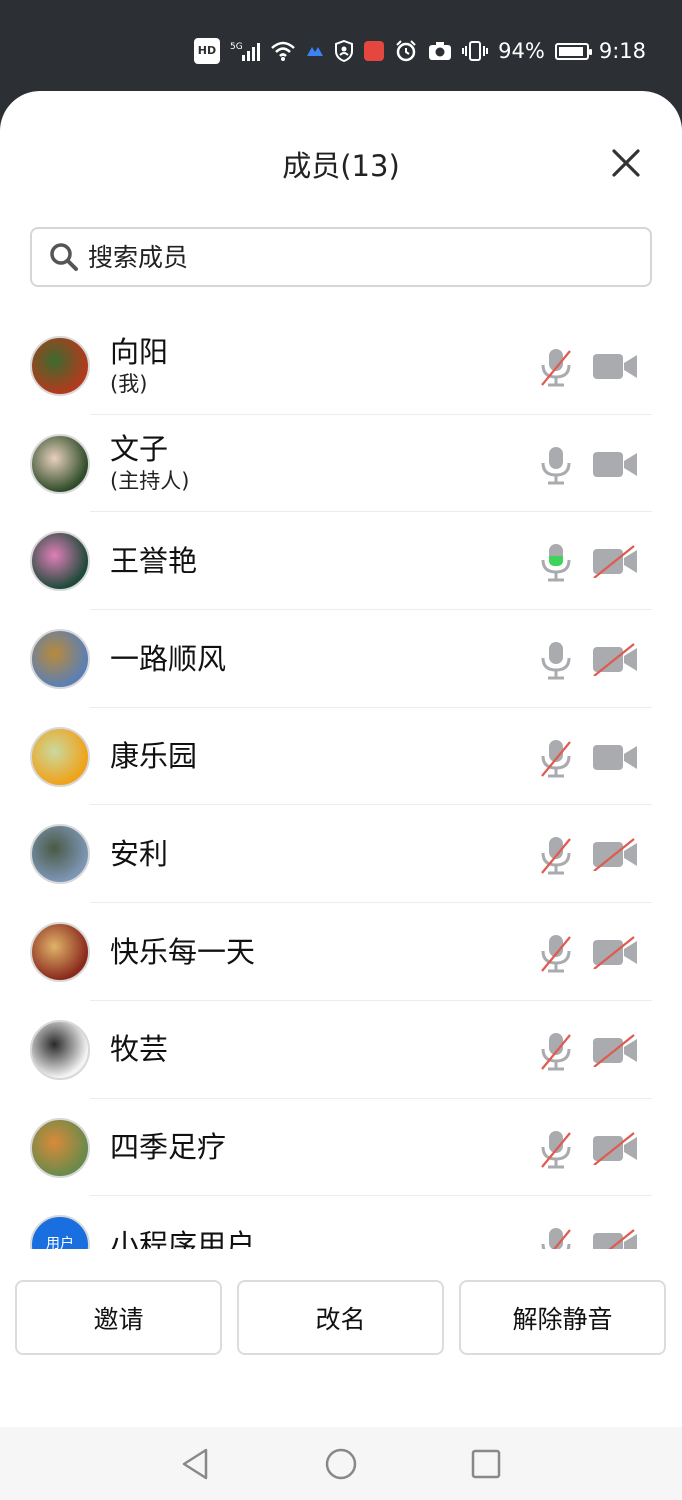 The image size is (682, 1500). I want to click on camera-icon, so click(440, 51).